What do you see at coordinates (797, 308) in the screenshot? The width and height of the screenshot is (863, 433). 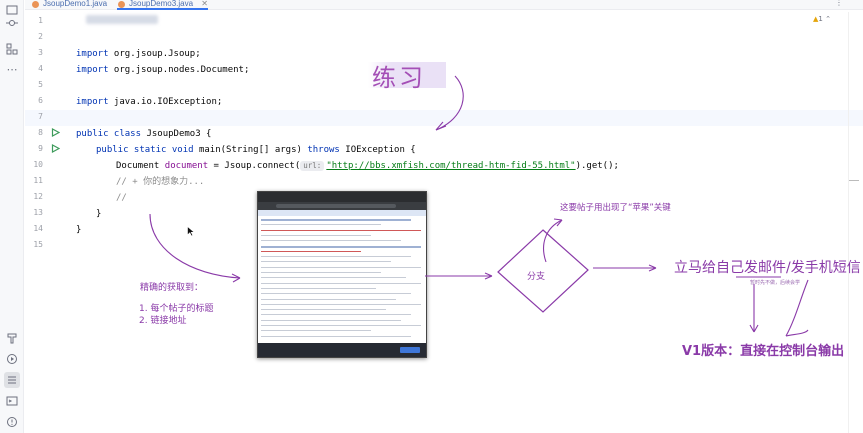 I see `sms-hook-line` at bounding box center [797, 308].